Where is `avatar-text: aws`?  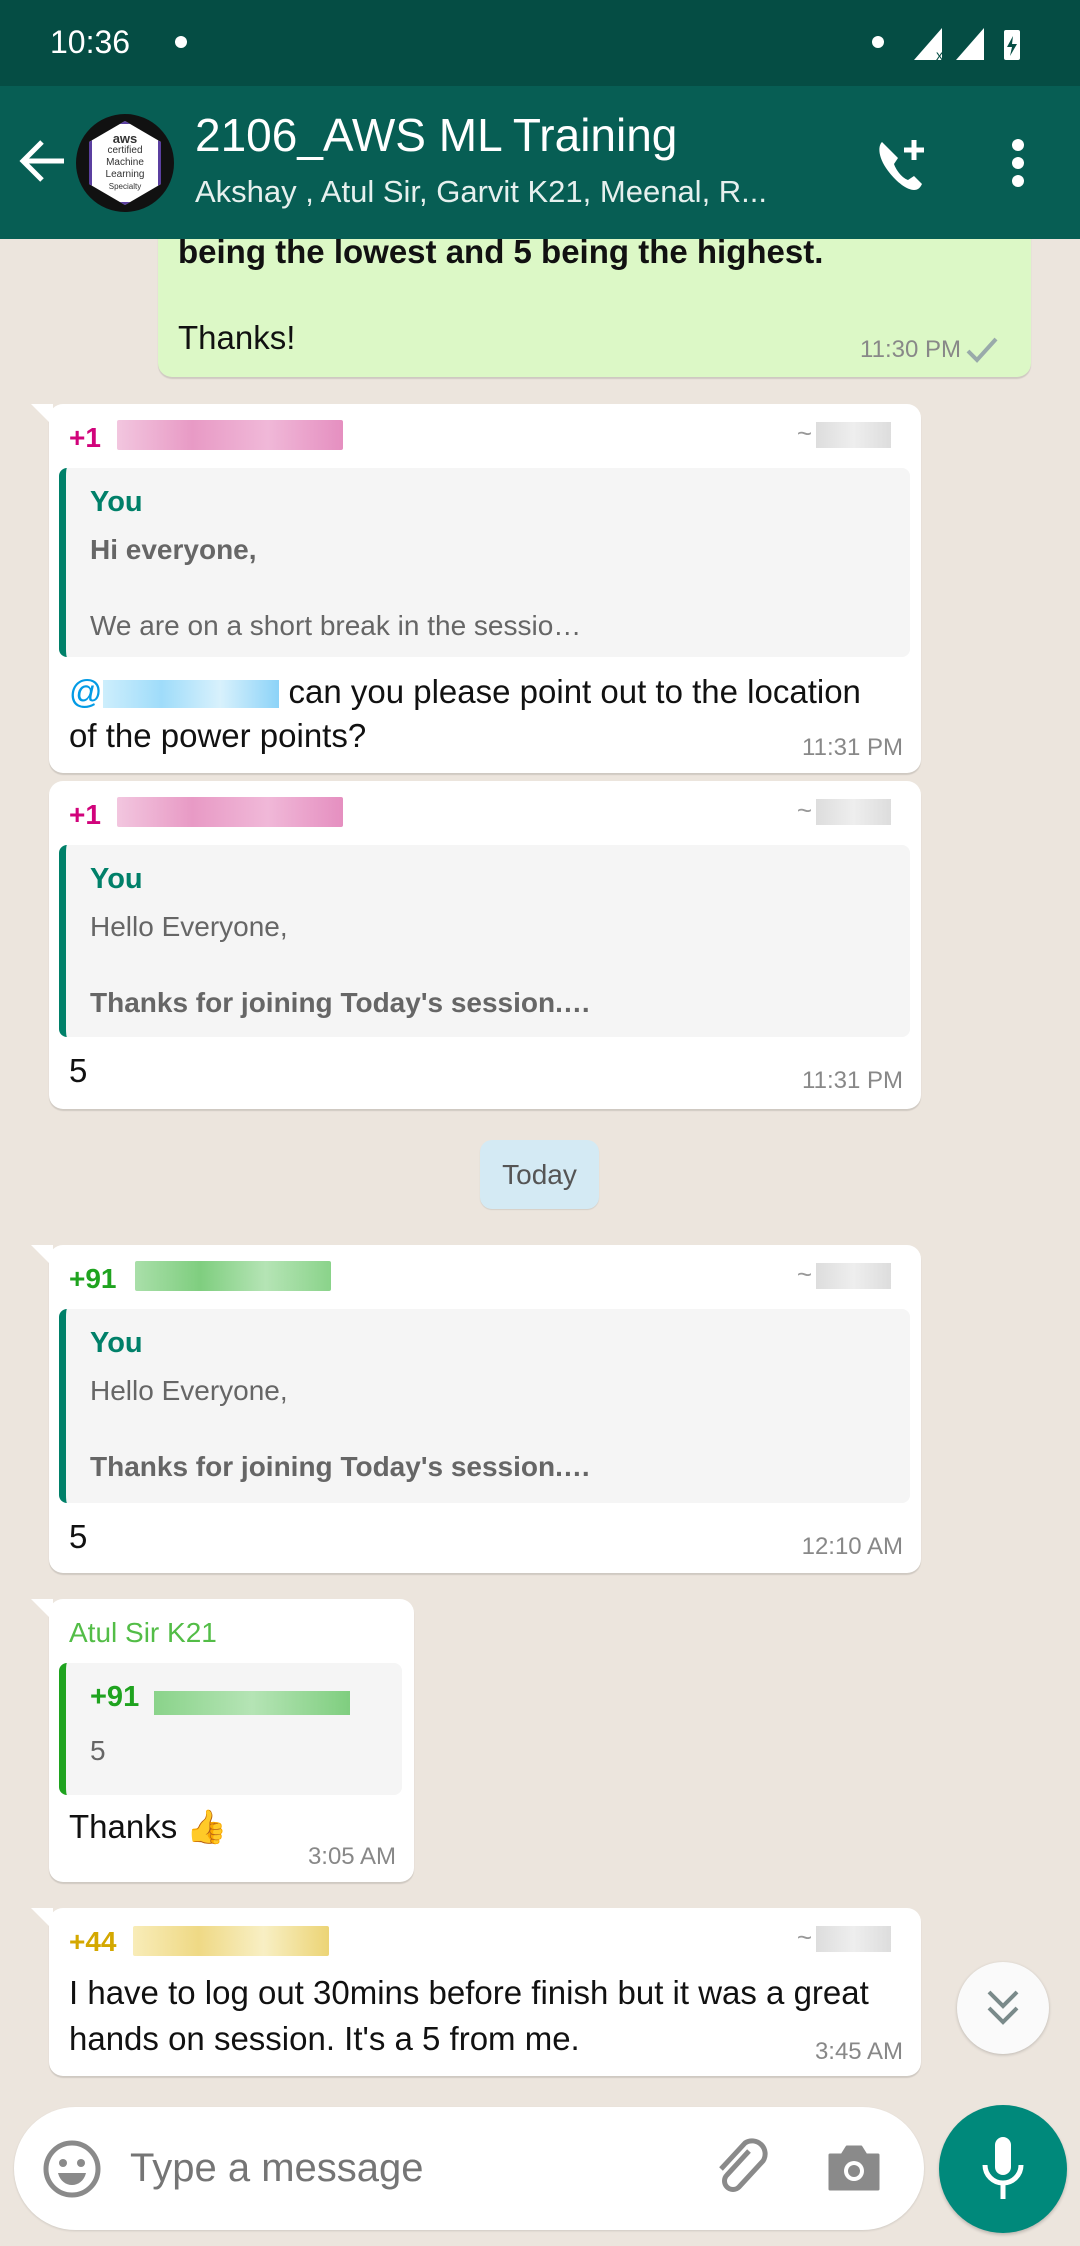 avatar-text: aws is located at coordinates (125, 138).